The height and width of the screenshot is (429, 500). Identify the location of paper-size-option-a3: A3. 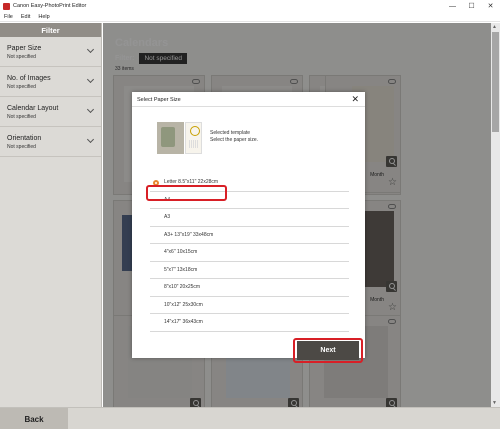
(249, 218).